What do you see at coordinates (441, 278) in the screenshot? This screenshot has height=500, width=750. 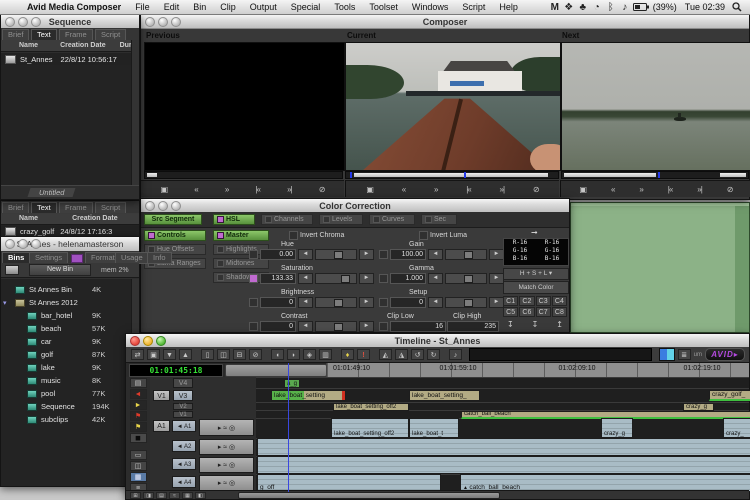 I see `gamma-slider: 1.000 ◄ ►` at bounding box center [441, 278].